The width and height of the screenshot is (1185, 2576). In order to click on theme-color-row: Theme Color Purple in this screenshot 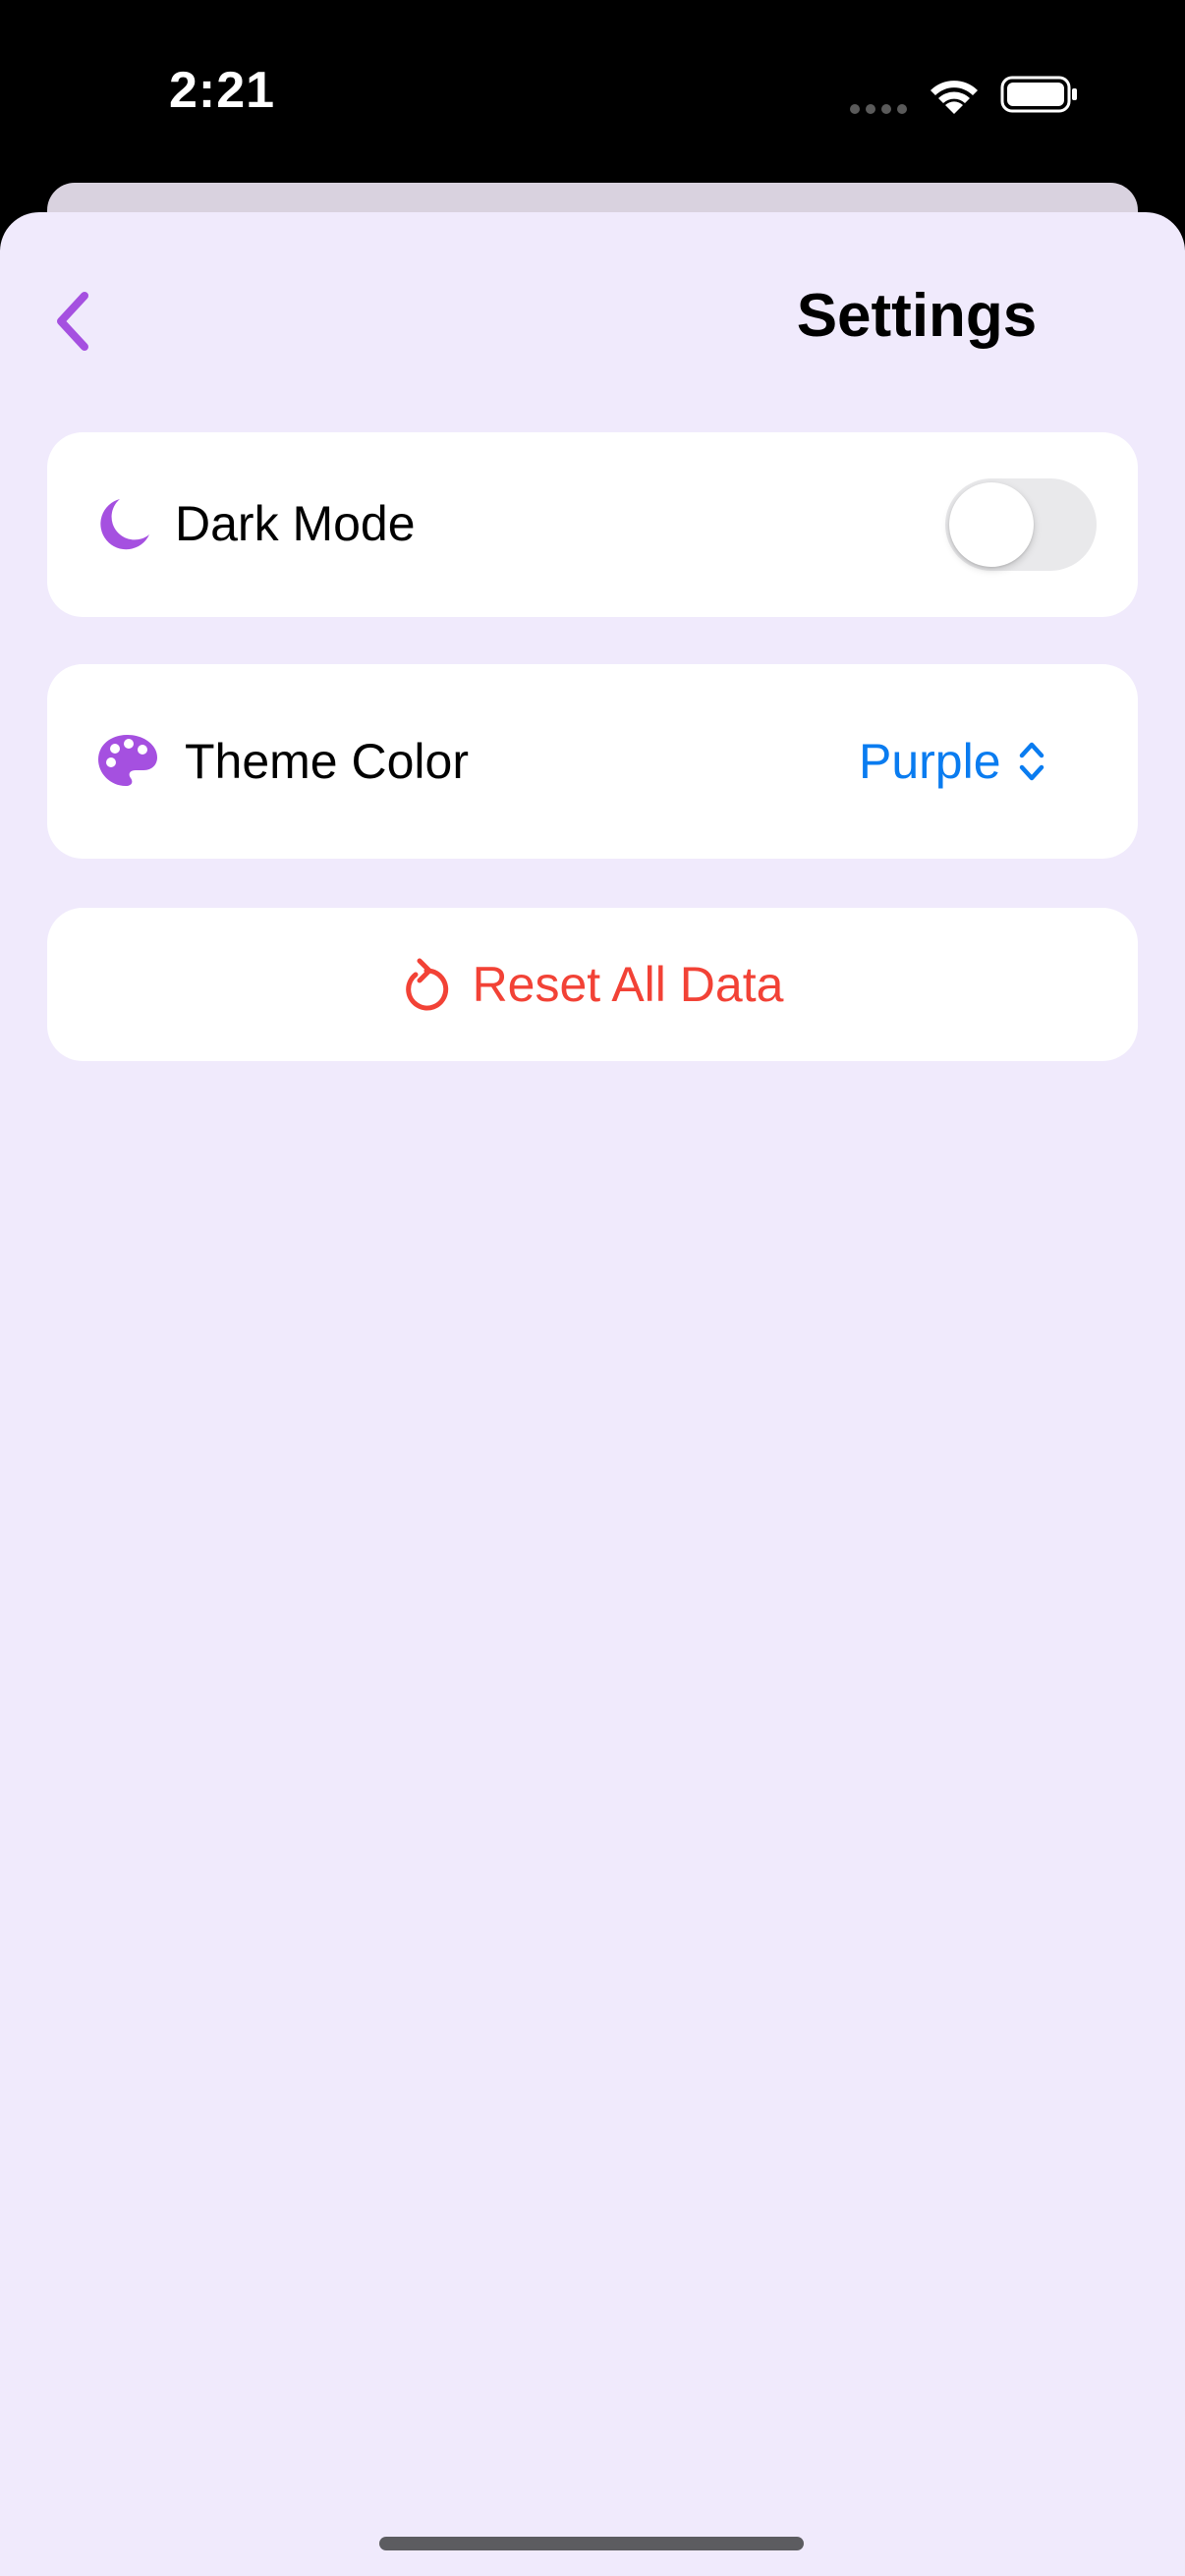, I will do `click(592, 761)`.